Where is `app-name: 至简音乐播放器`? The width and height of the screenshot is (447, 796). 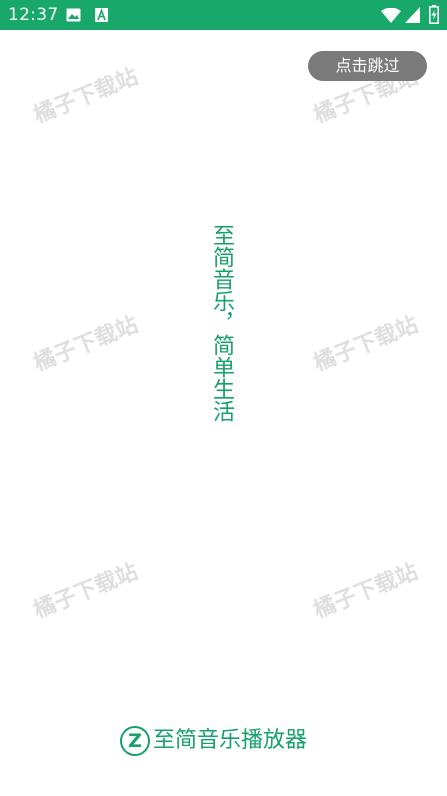 app-name: 至简音乐播放器 is located at coordinates (230, 740).